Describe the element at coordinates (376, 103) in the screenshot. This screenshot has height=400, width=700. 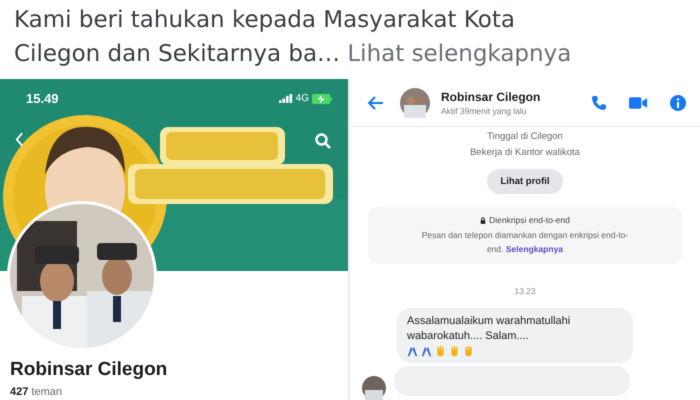
I see `back-arrow-icon` at that location.